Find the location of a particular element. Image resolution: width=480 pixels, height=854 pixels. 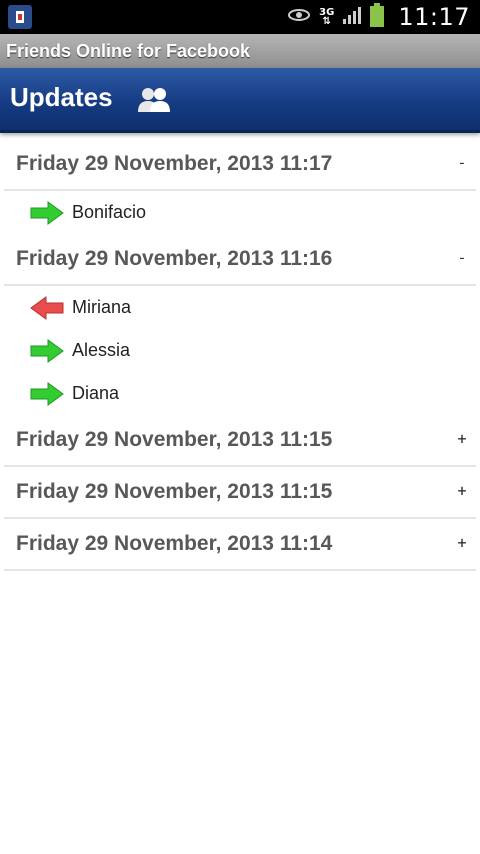

friend-row: Alessia is located at coordinates (240, 350).